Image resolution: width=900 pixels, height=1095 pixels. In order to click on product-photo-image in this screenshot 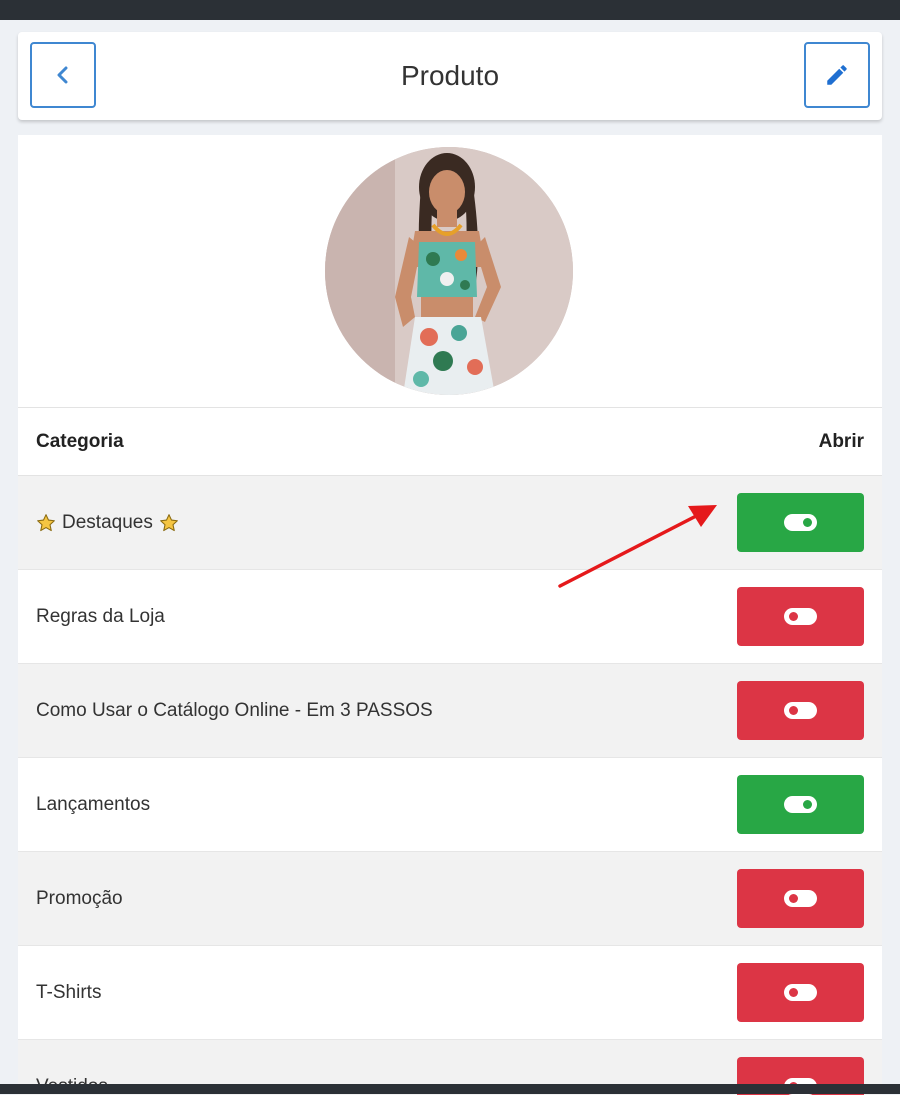, I will do `click(449, 271)`.